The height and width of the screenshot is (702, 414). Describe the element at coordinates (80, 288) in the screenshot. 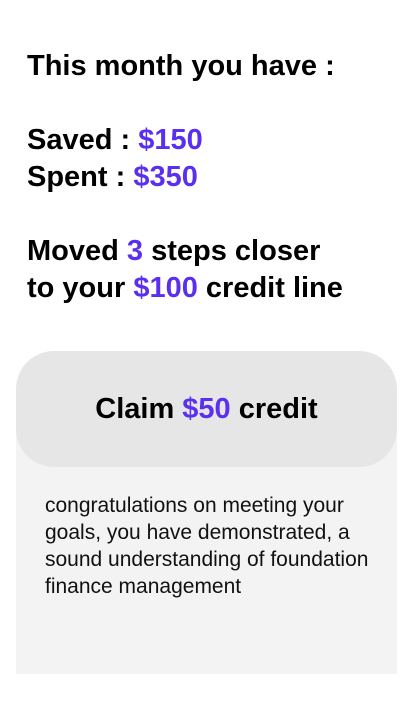

I see `credit-prefix: to your` at that location.